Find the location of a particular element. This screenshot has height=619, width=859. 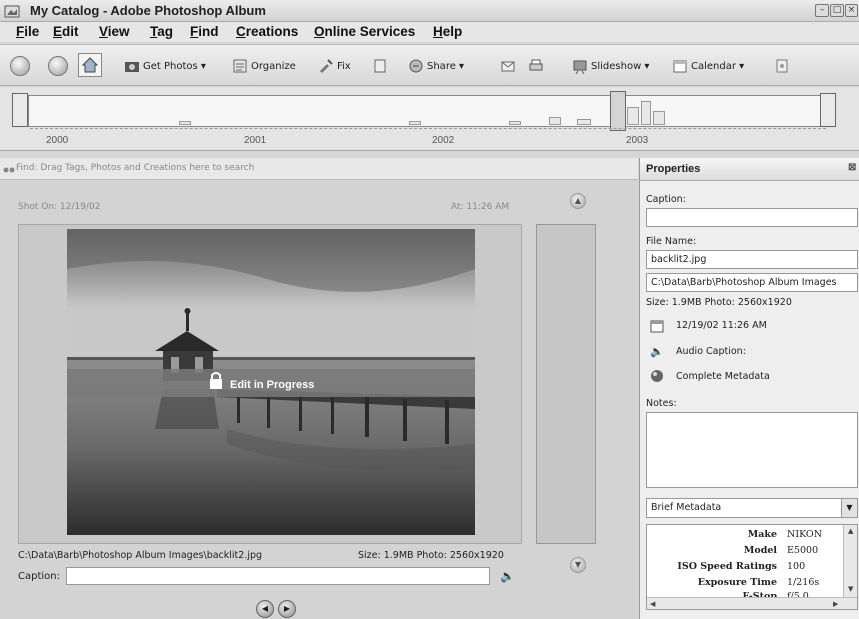

menu-find: Find is located at coordinates (204, 31).